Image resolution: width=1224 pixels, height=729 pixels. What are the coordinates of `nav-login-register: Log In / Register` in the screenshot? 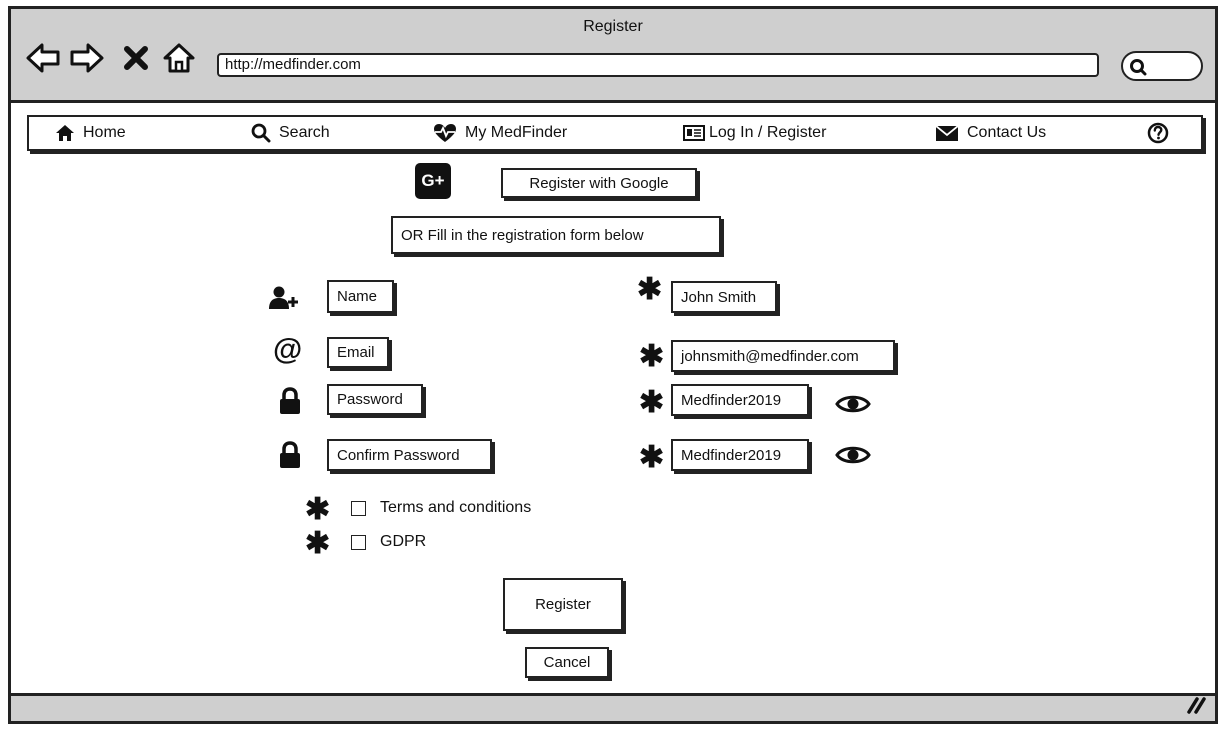 It's located at (754, 133).